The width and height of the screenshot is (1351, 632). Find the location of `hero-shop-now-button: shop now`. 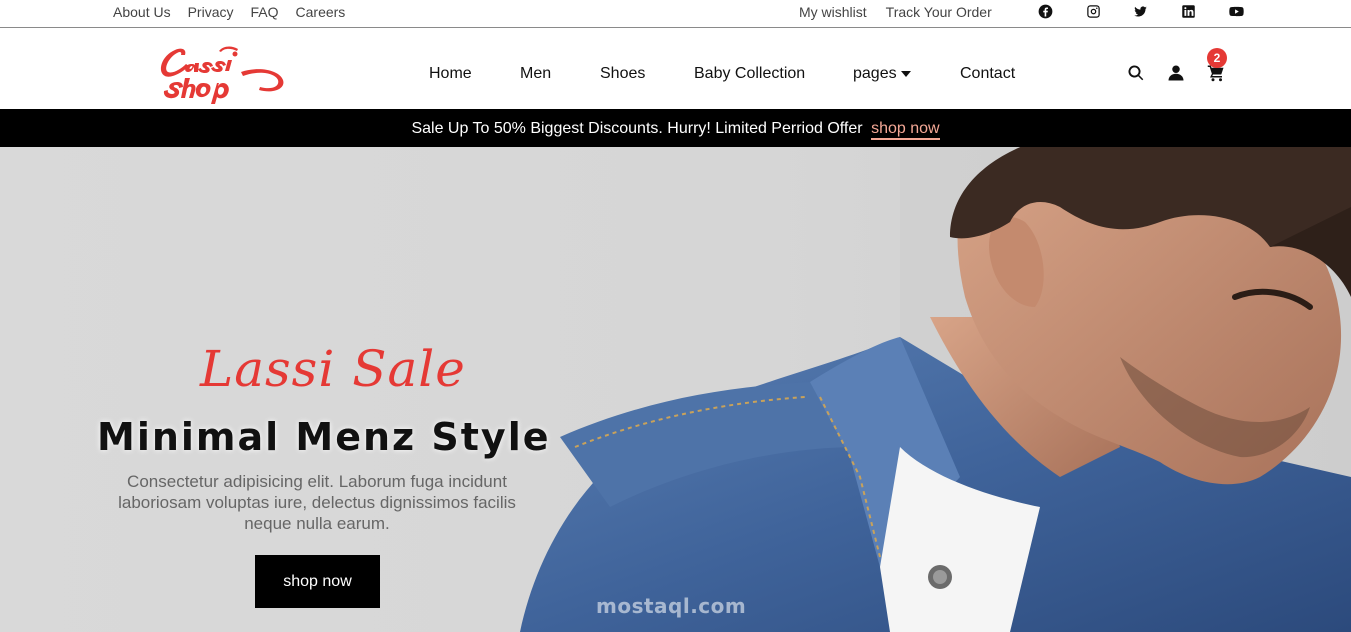

hero-shop-now-button: shop now is located at coordinates (317, 581).